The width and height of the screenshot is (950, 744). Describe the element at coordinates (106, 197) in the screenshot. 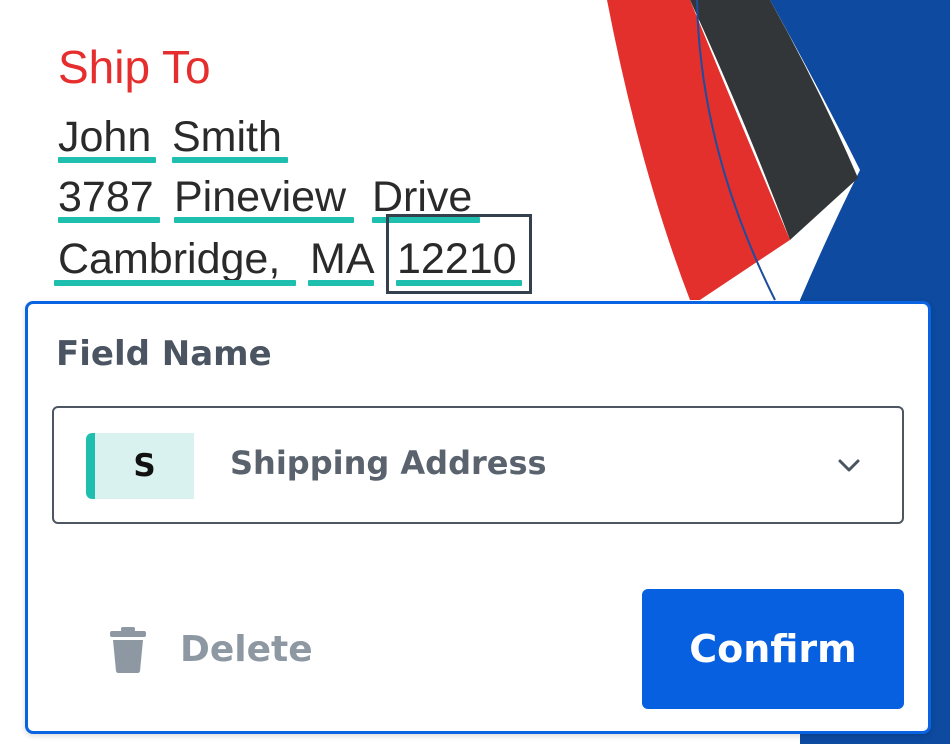

I see `address-word: 3787` at that location.